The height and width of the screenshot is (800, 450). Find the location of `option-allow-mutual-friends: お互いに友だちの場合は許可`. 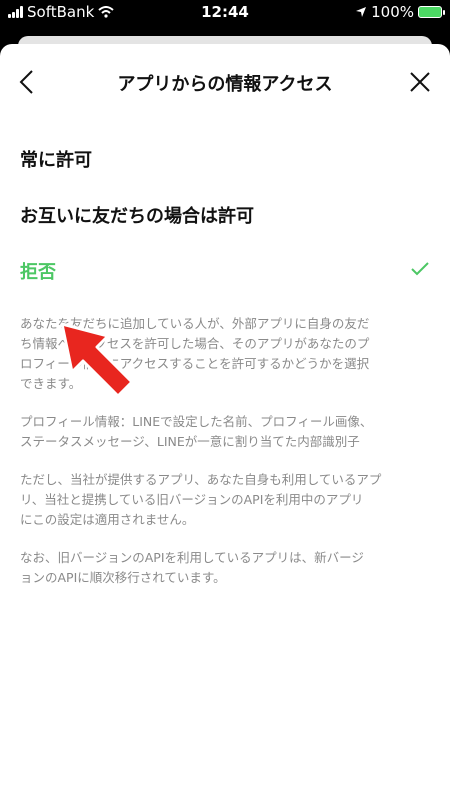

option-allow-mutual-friends: お互いに友だちの場合は許可 is located at coordinates (225, 214).